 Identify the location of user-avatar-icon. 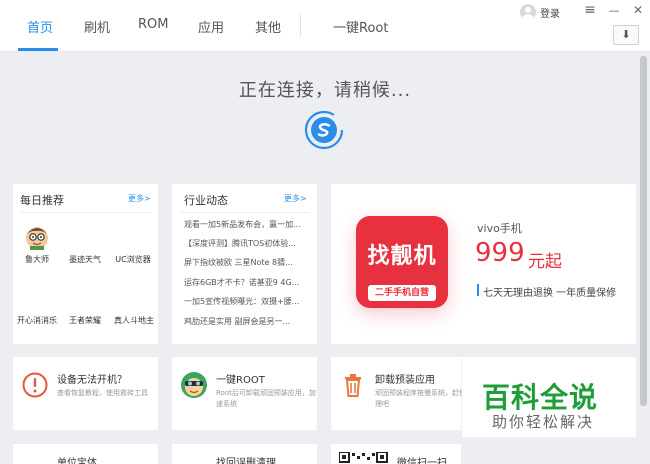
(528, 12).